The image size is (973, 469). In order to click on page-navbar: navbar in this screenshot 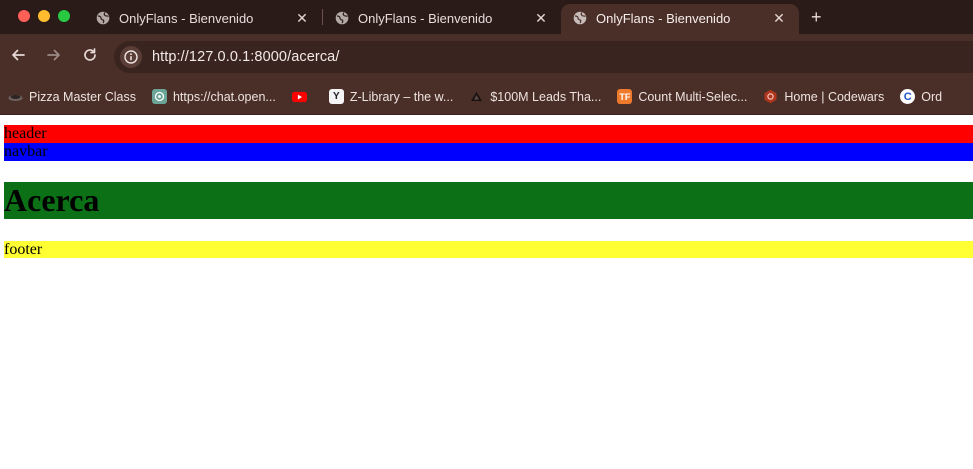, I will do `click(488, 152)`.